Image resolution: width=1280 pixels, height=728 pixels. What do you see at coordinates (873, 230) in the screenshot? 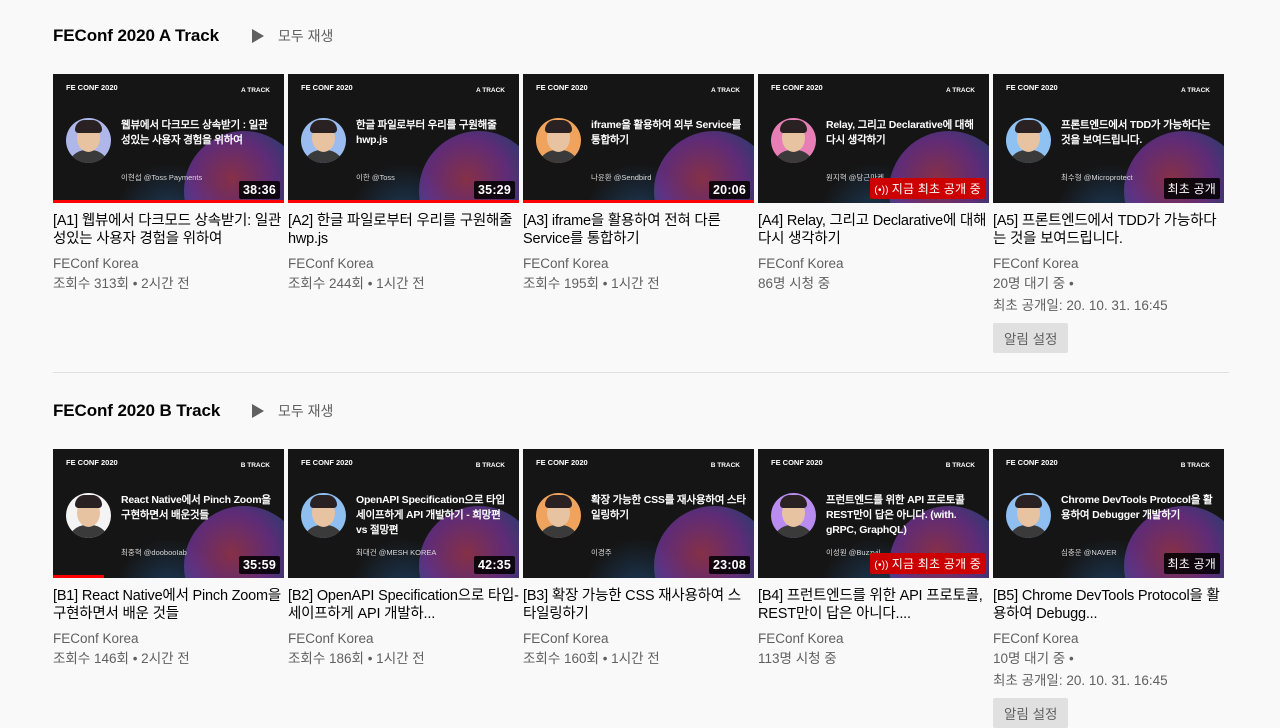
I see `video-title: [A4] Relay, 그리고 Declarative에 대해 다시 생각하기` at bounding box center [873, 230].